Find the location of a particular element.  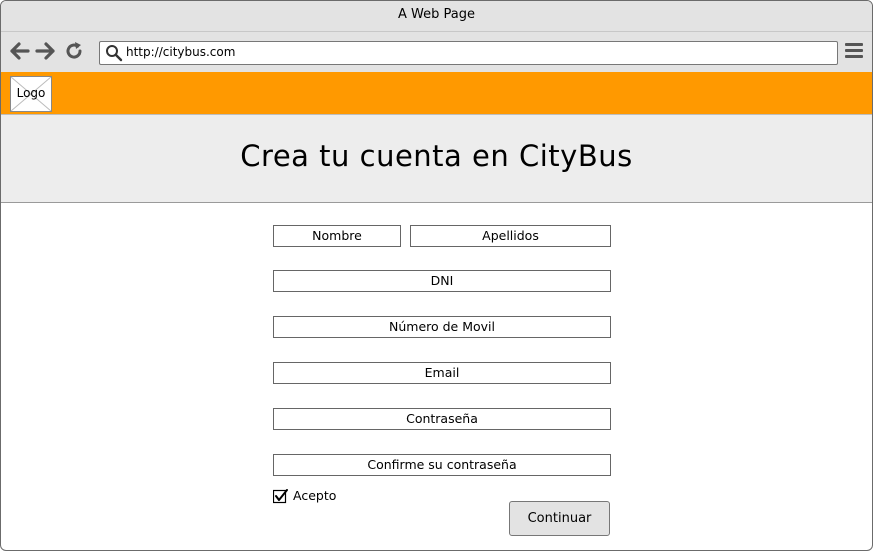

hamburger-menu-icon is located at coordinates (854, 51).